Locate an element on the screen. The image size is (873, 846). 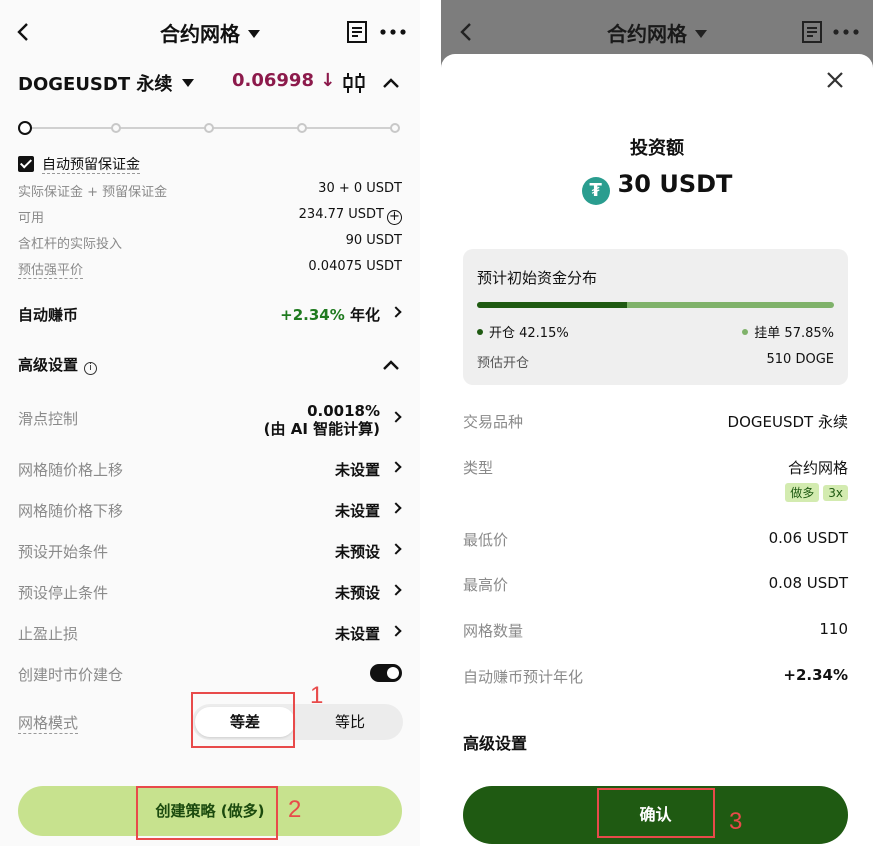
stop-condition-row: 预设停止条件 未预设 is located at coordinates (210, 593).